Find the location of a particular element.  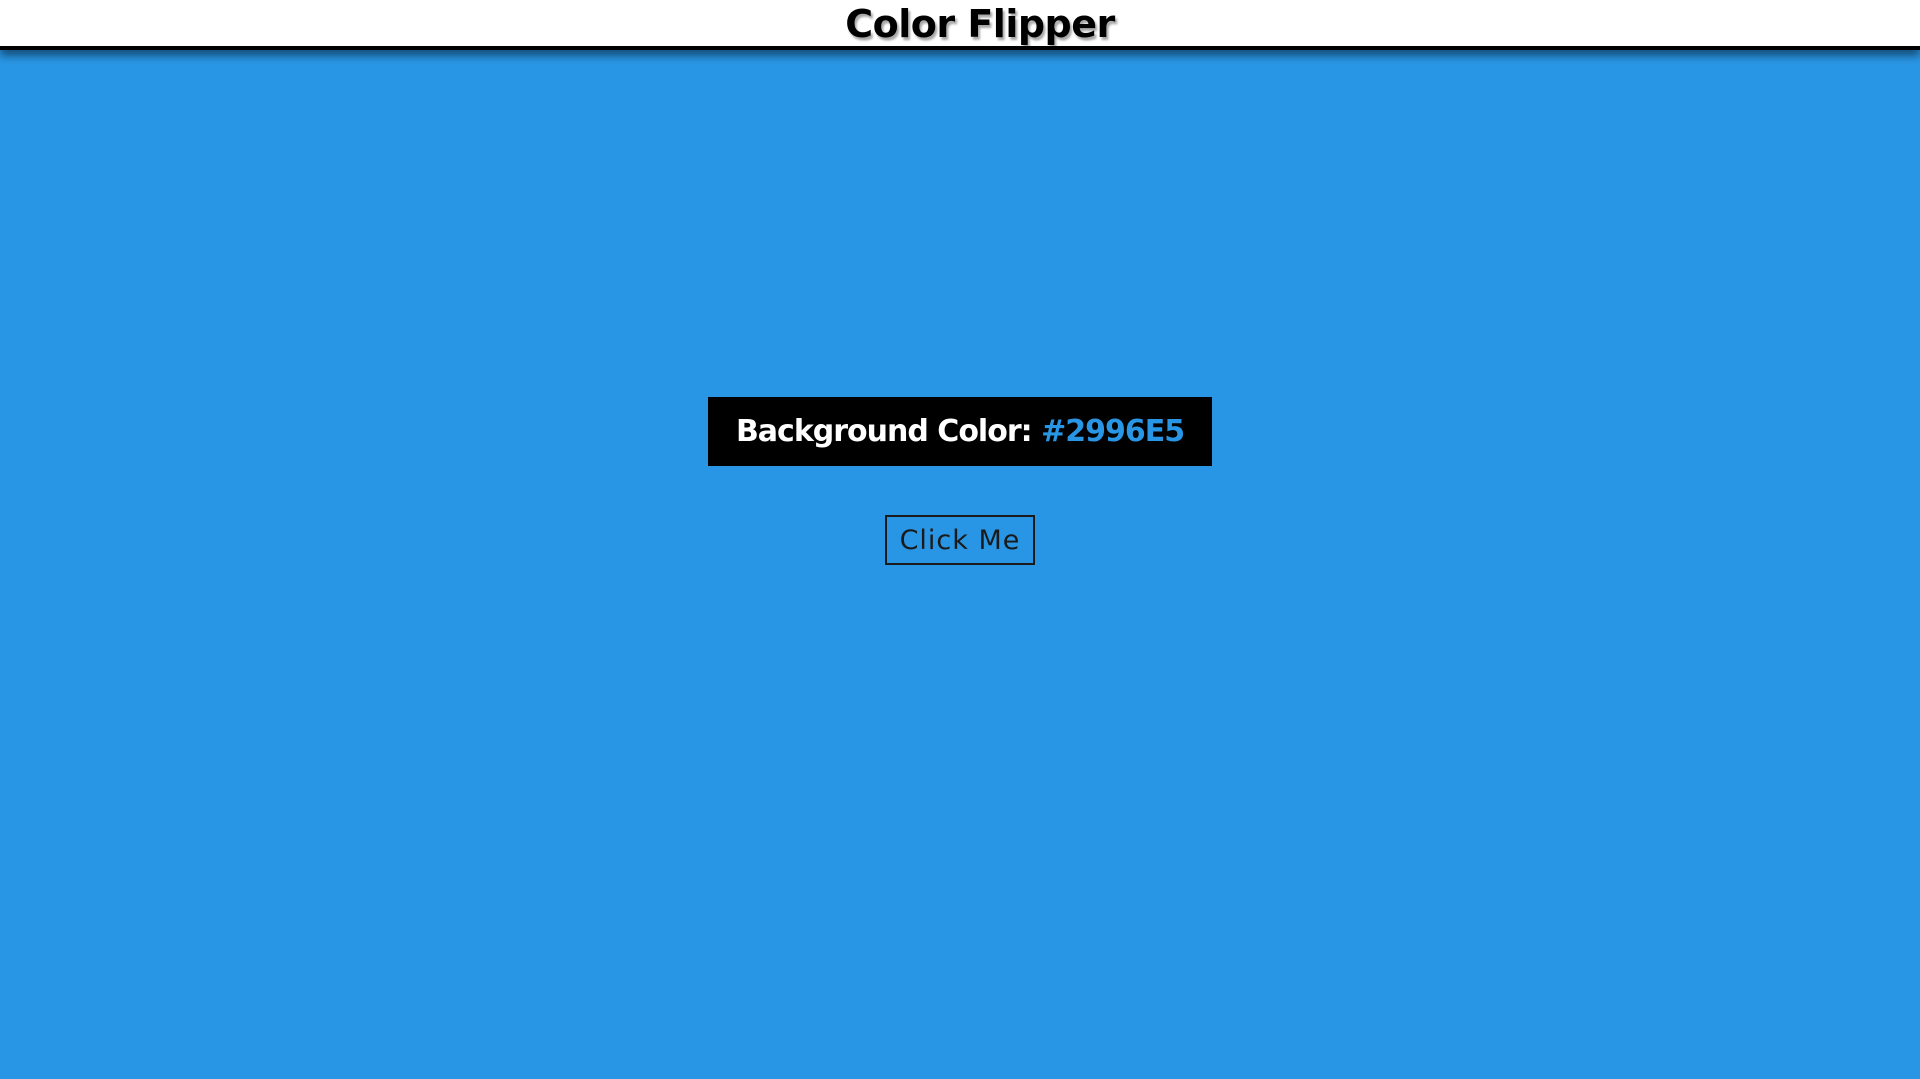

app-header: Color Flipper is located at coordinates (960, 25).